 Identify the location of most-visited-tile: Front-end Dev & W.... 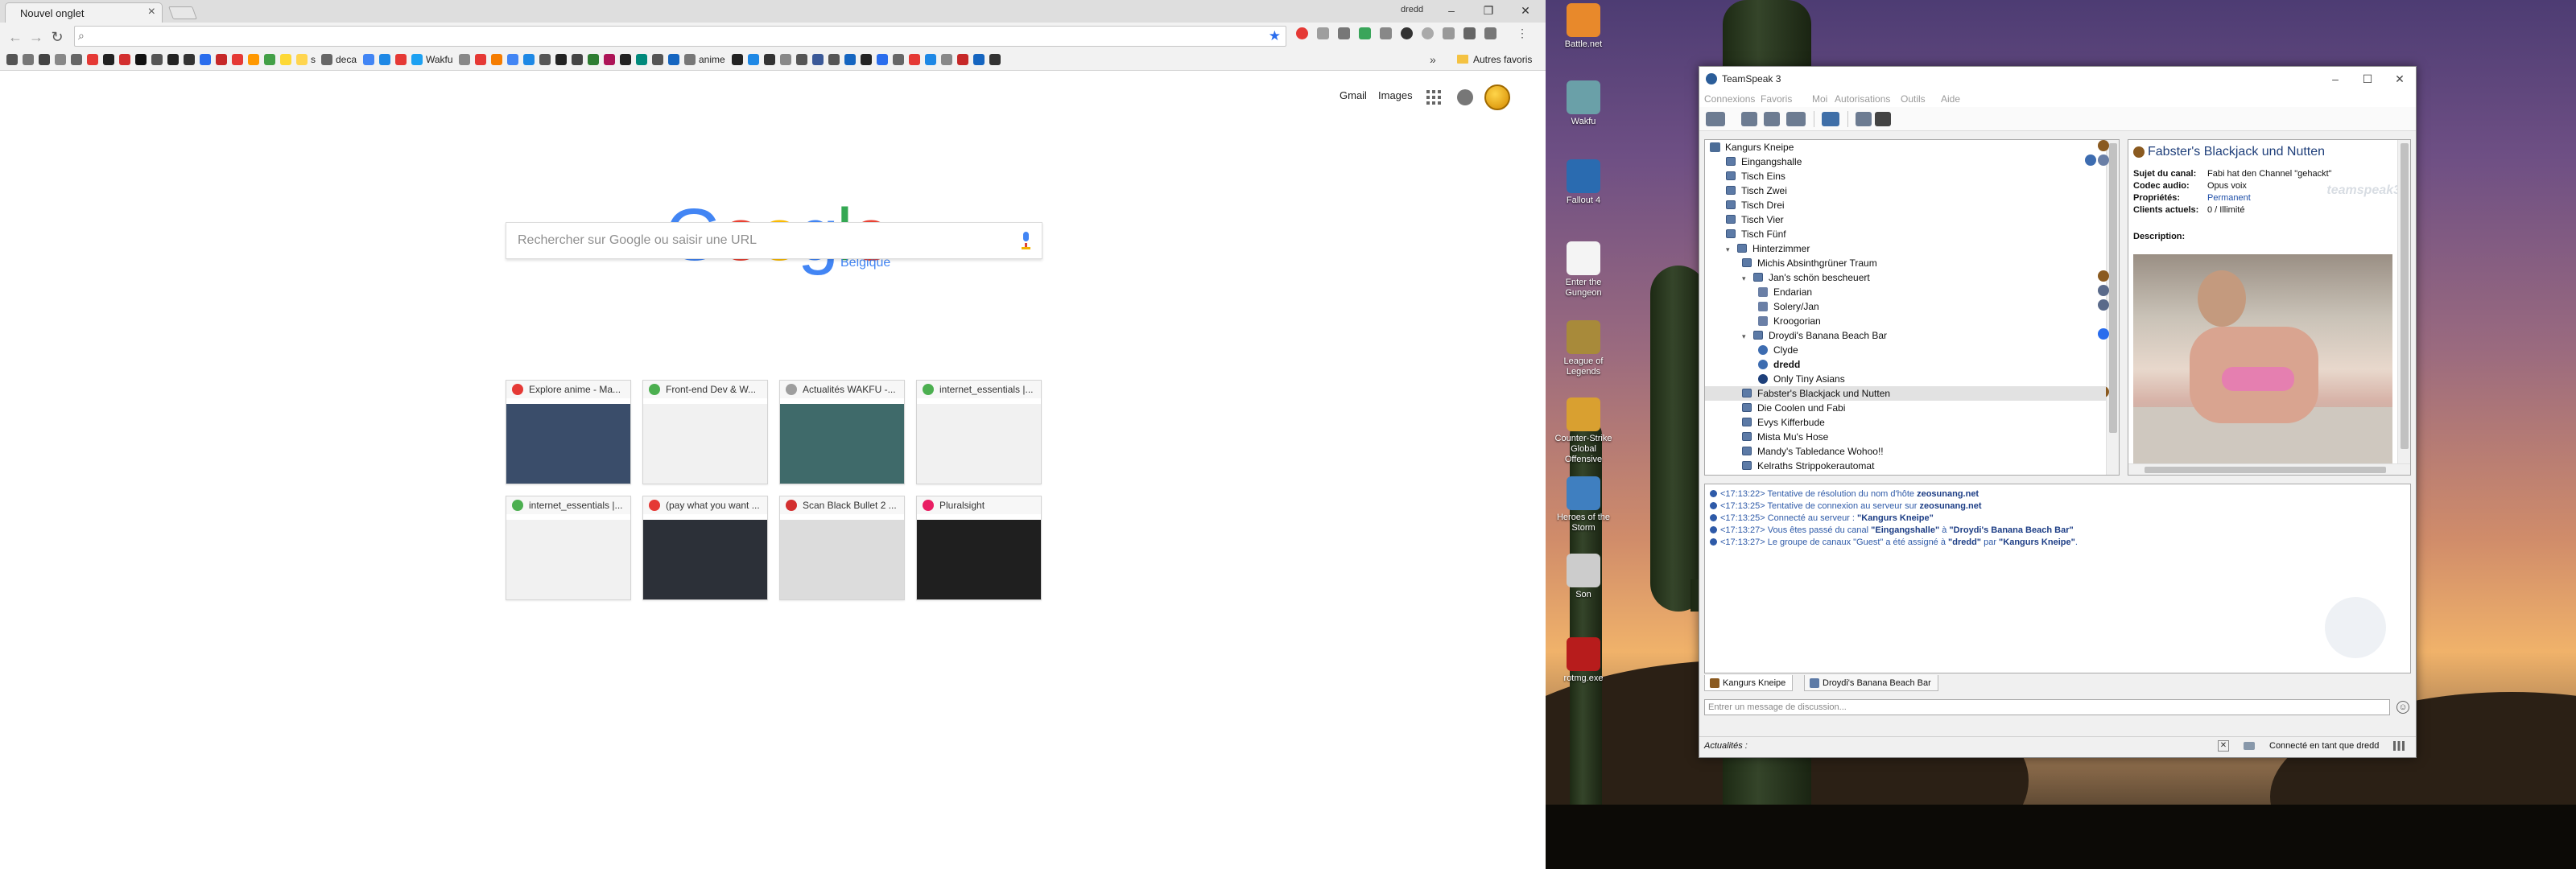
(705, 432).